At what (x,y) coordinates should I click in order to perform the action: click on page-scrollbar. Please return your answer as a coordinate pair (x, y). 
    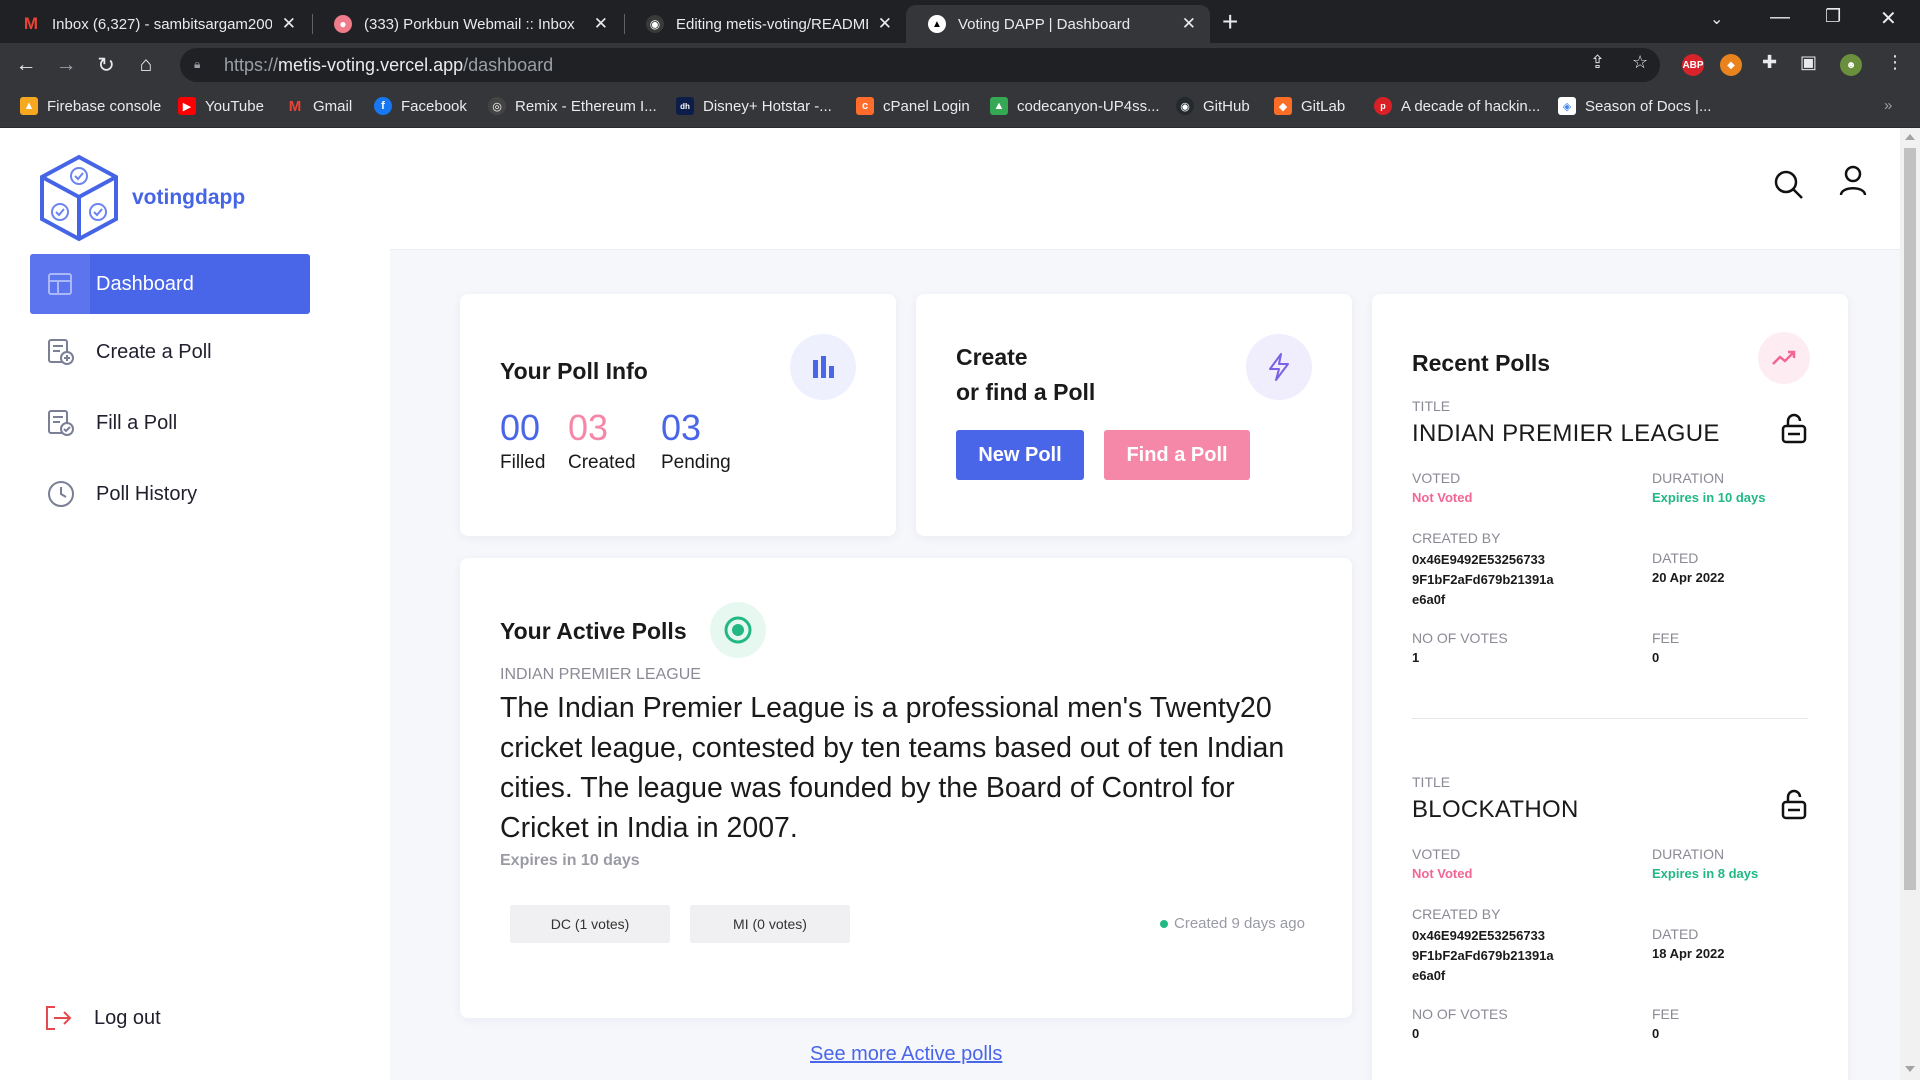
    Looking at the image, I should click on (1910, 604).